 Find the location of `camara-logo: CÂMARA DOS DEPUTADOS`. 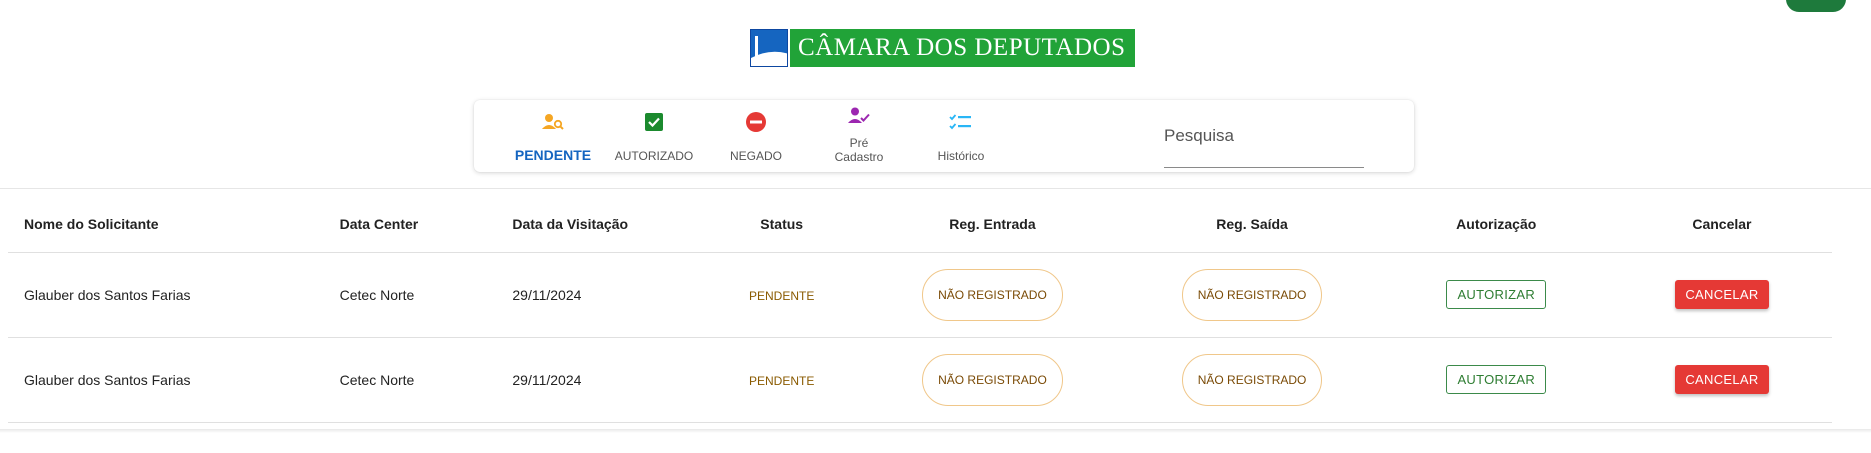

camara-logo: CÂMARA DOS DEPUTADOS is located at coordinates (942, 48).